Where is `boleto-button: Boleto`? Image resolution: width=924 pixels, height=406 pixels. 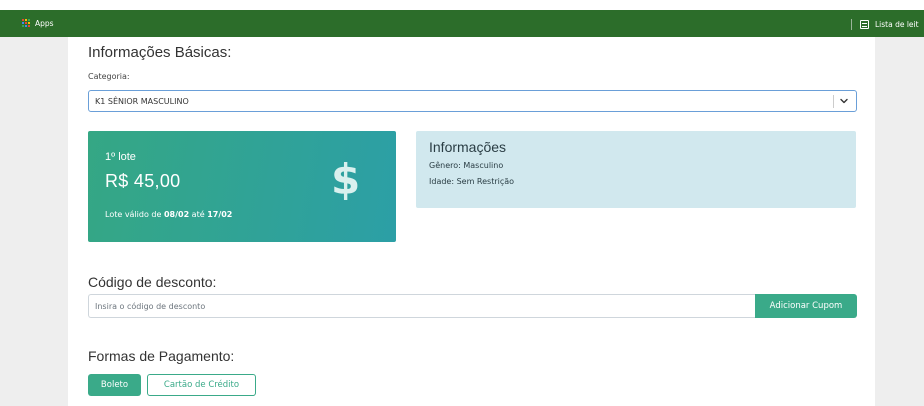
boleto-button: Boleto is located at coordinates (114, 385).